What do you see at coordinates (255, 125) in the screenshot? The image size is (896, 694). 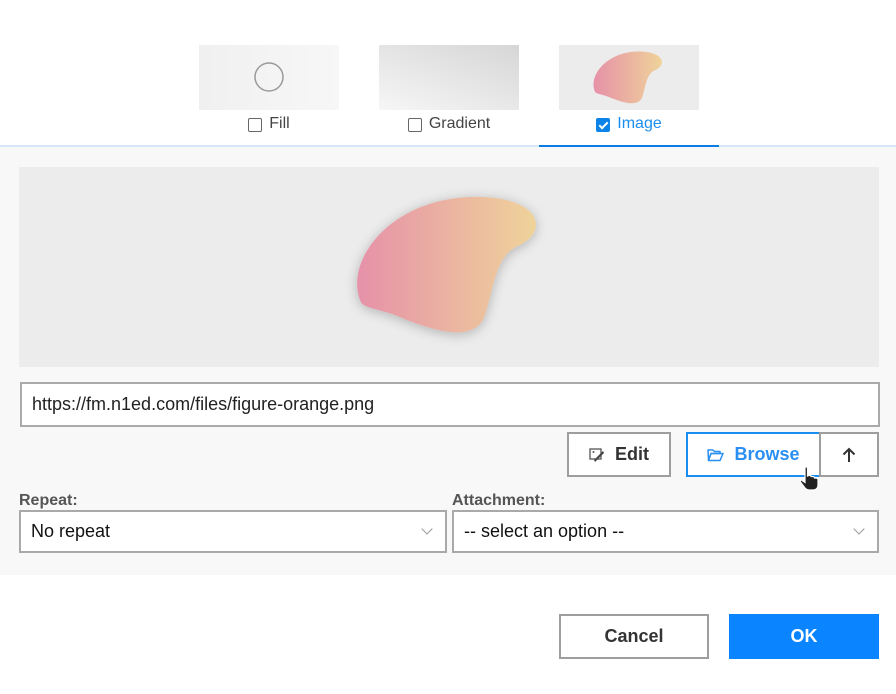 I see `fill-checkbox` at bounding box center [255, 125].